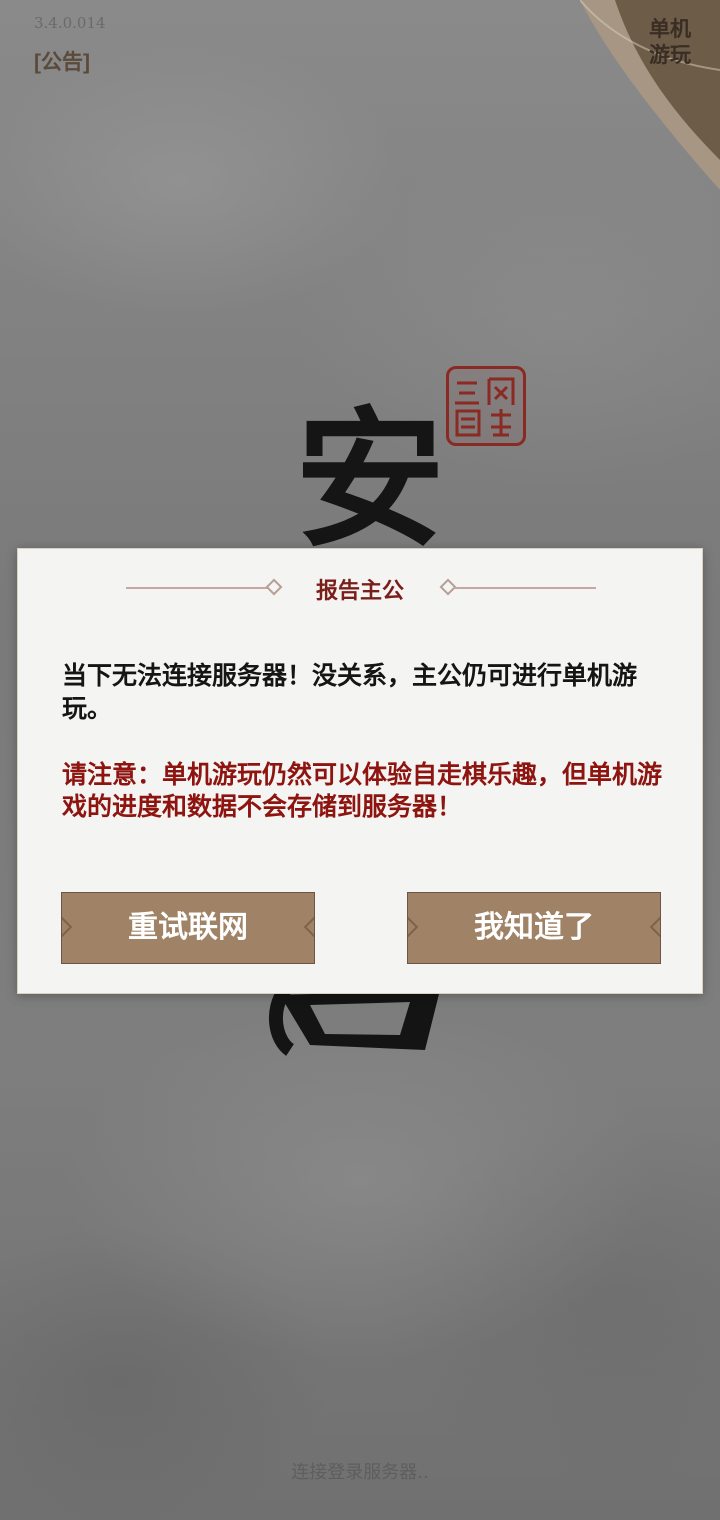 Image resolution: width=720 pixels, height=1520 pixels. I want to click on divider-right, so click(525, 588).